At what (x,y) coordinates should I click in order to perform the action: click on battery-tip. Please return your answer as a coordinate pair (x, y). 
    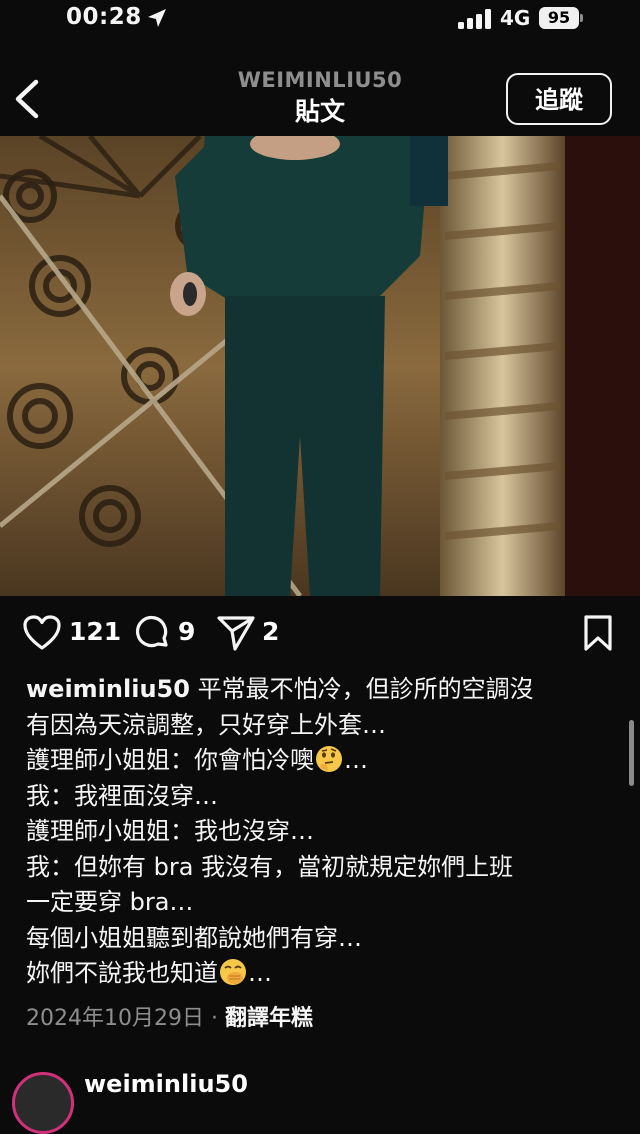
    Looking at the image, I should click on (581, 18).